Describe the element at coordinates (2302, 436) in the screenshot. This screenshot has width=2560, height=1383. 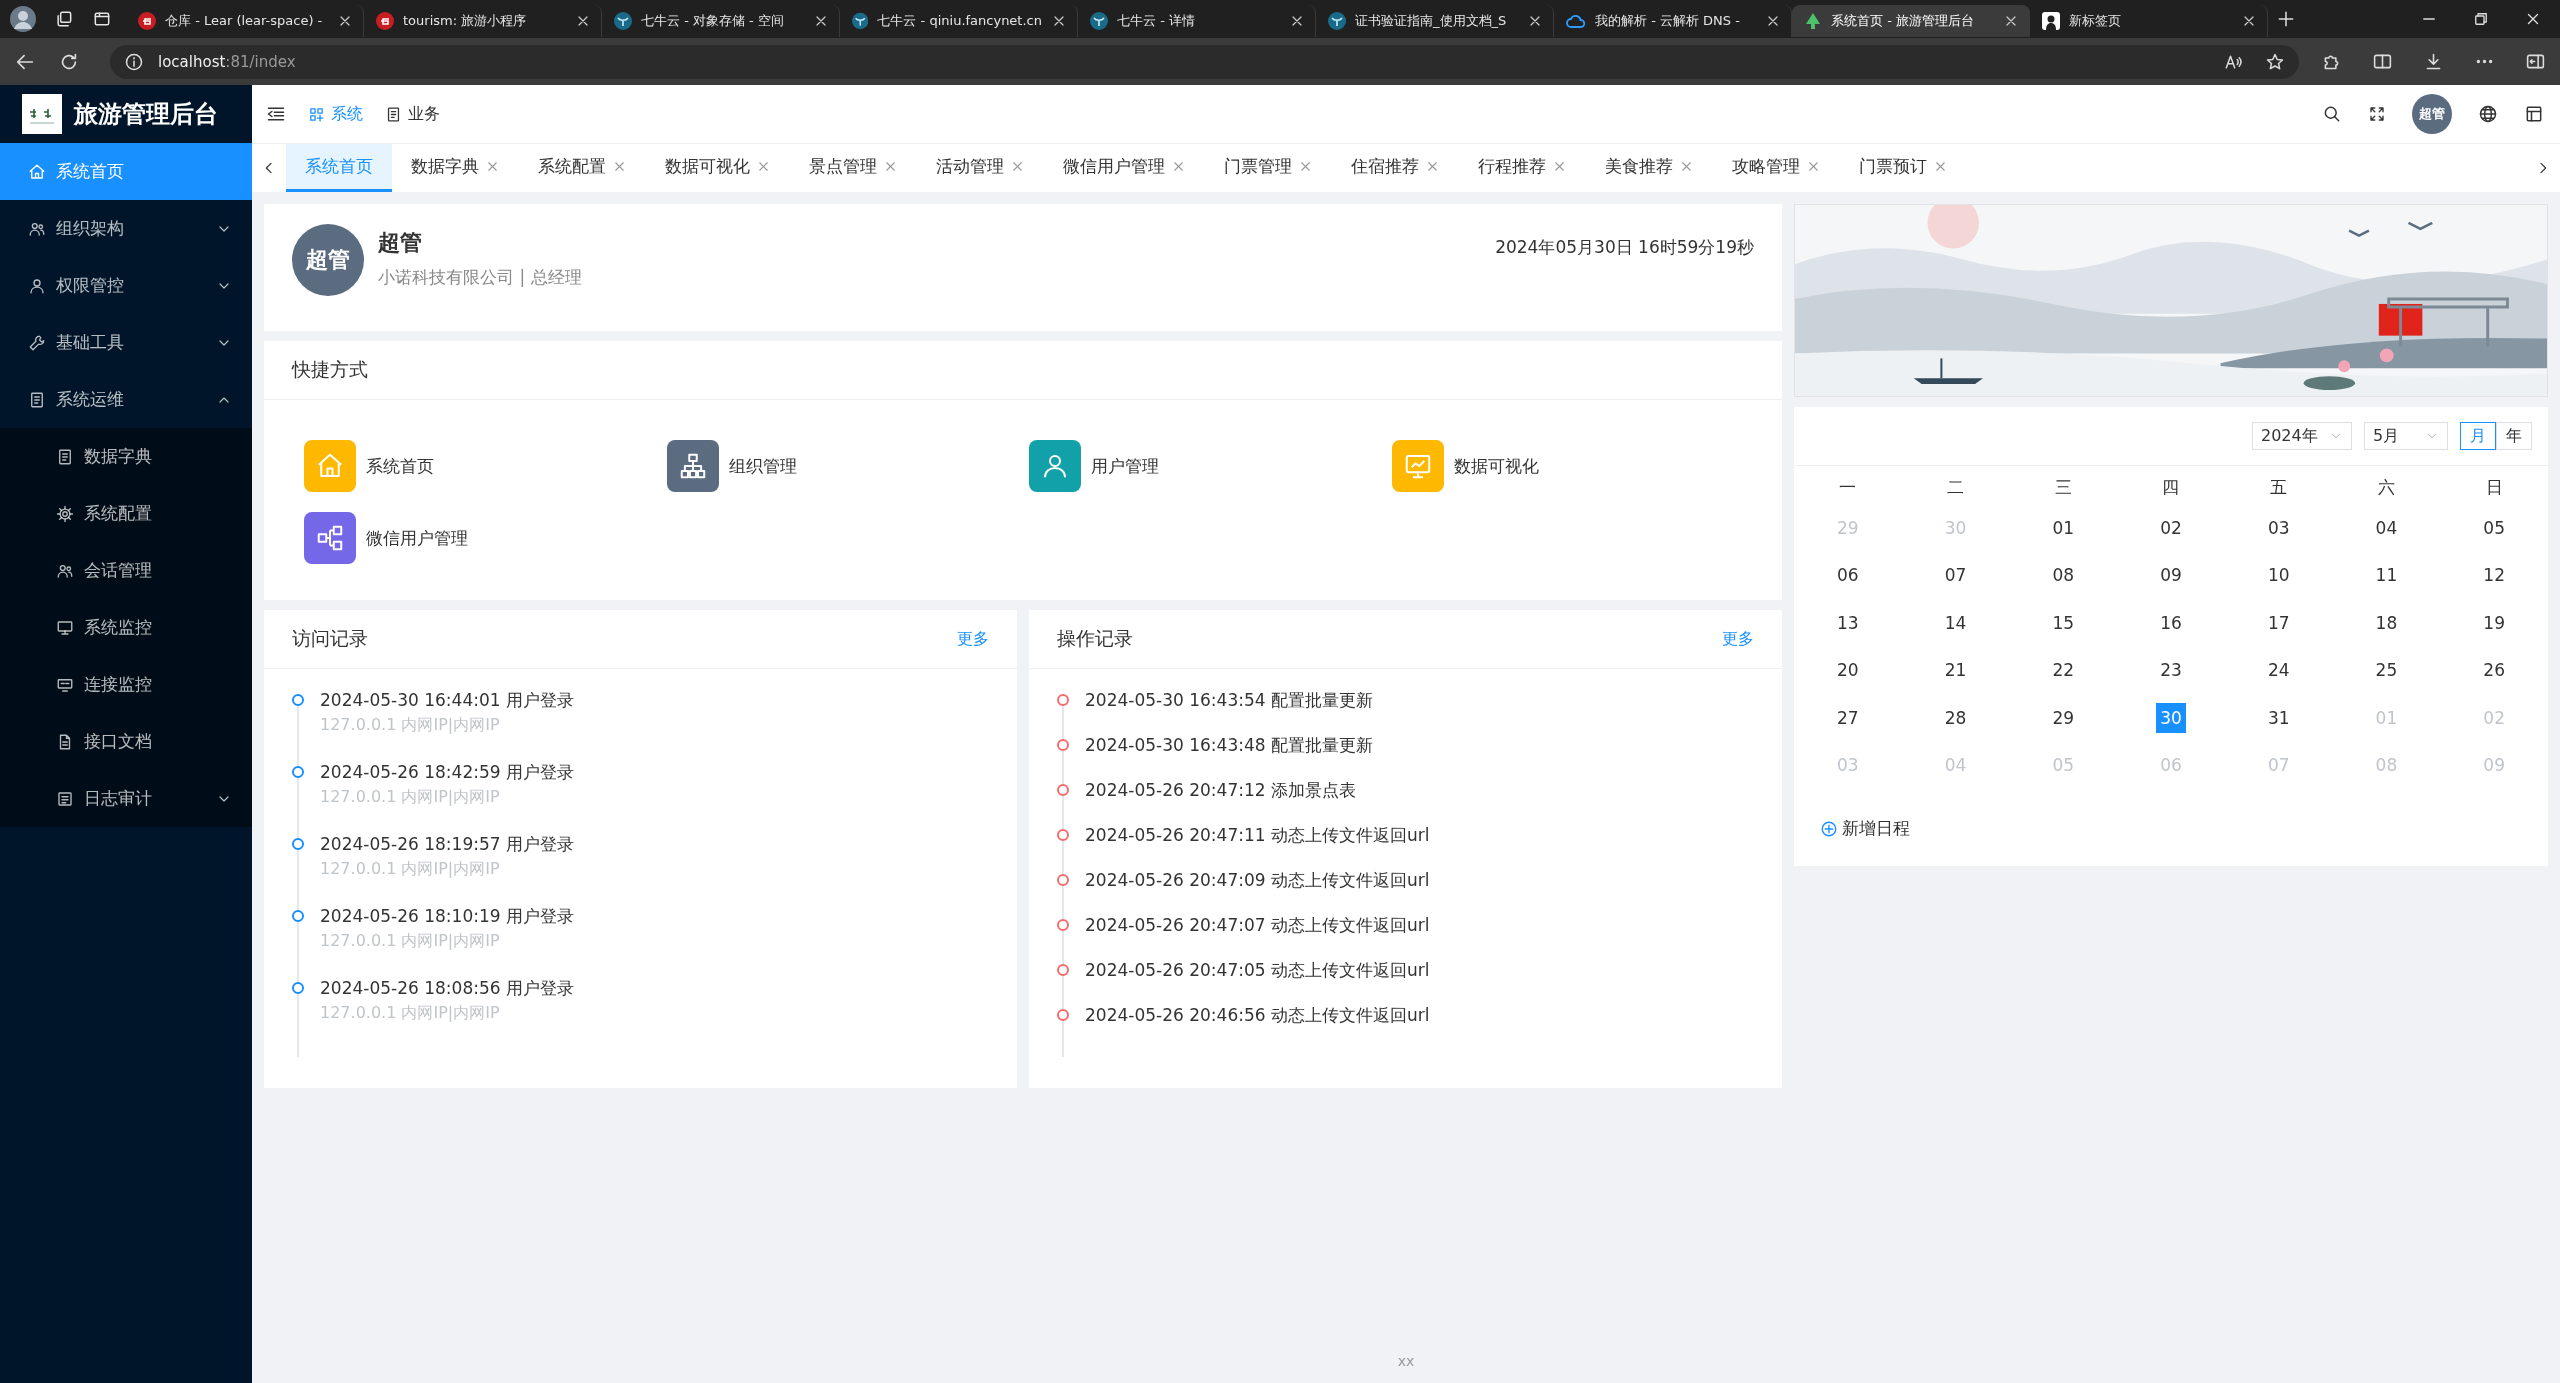
I see `year-select: 2024年` at that location.